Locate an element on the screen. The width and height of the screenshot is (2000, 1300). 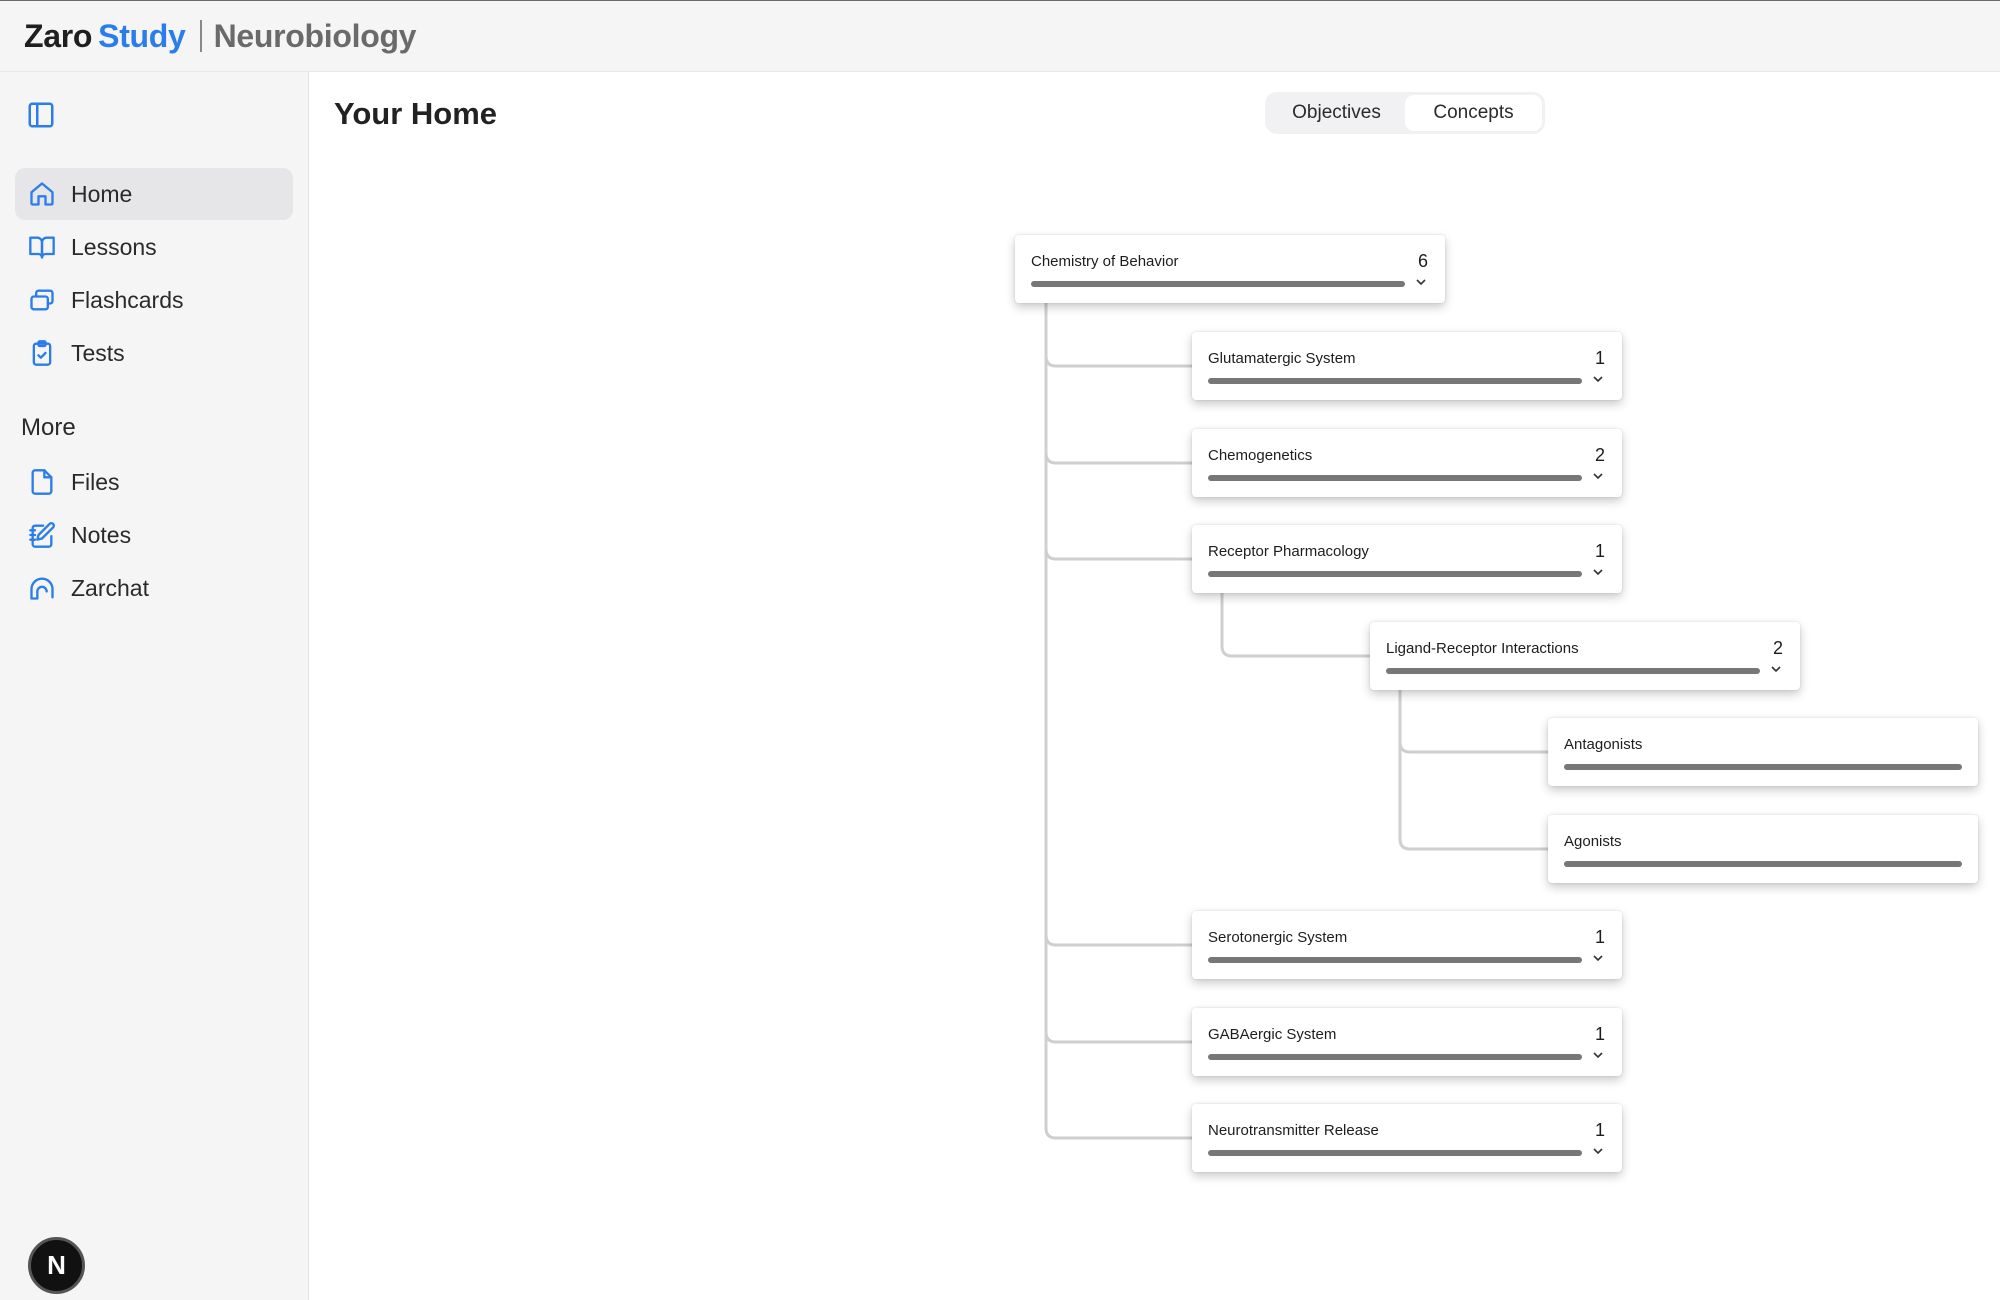
brand-divider is located at coordinates (200, 36).